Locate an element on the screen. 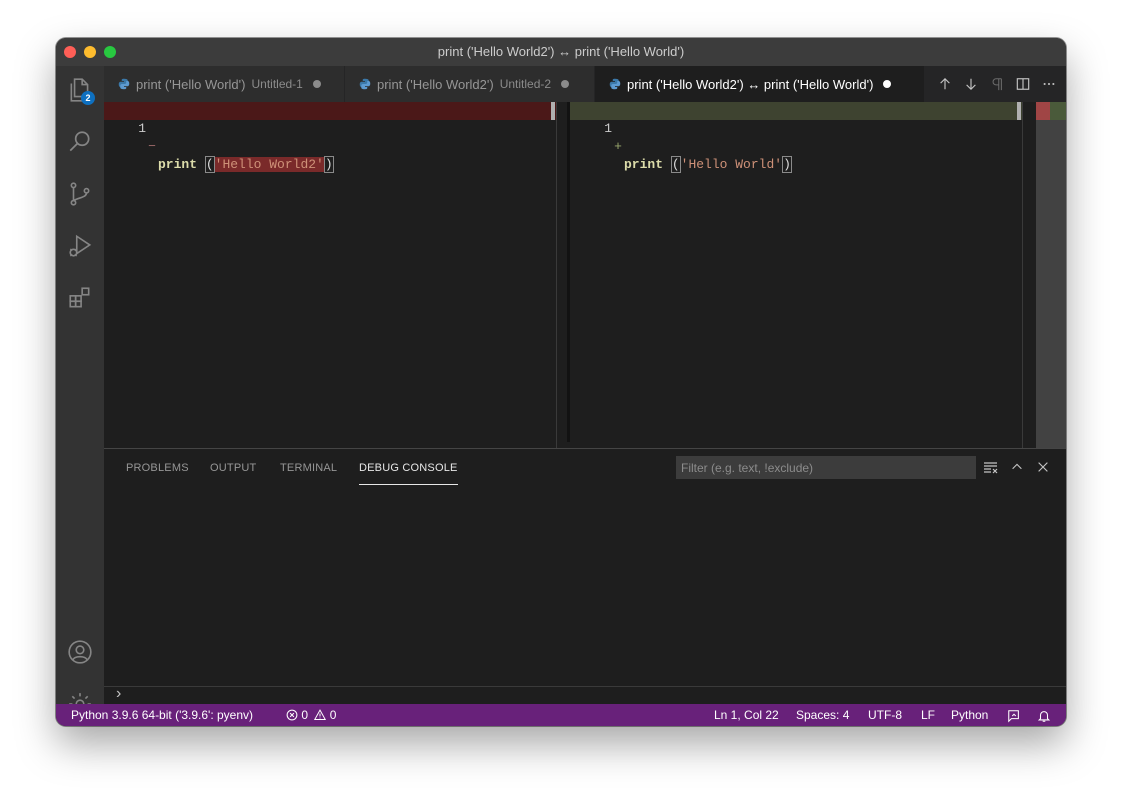 The width and height of the screenshot is (1122, 800). keyword-token: print is located at coordinates (178, 164).